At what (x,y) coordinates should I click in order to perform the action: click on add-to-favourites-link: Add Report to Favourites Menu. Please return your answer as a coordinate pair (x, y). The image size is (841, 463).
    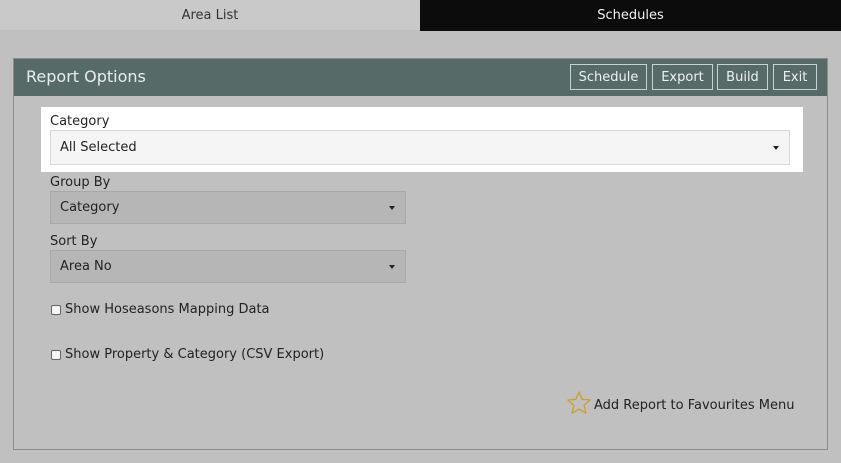
    Looking at the image, I should click on (680, 405).